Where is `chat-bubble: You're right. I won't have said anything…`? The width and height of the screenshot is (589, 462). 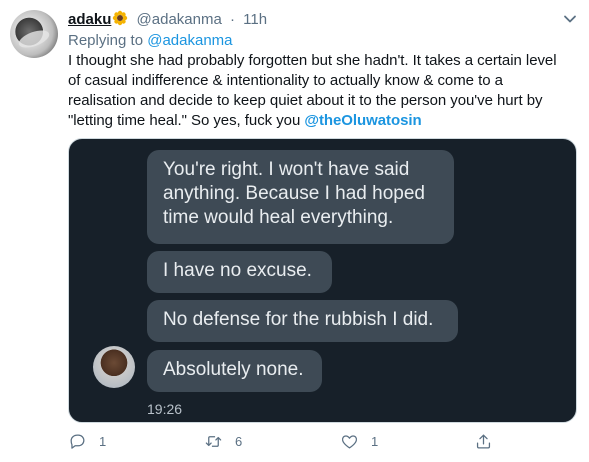
chat-bubble: You're right. I won't have said anything… is located at coordinates (300, 197).